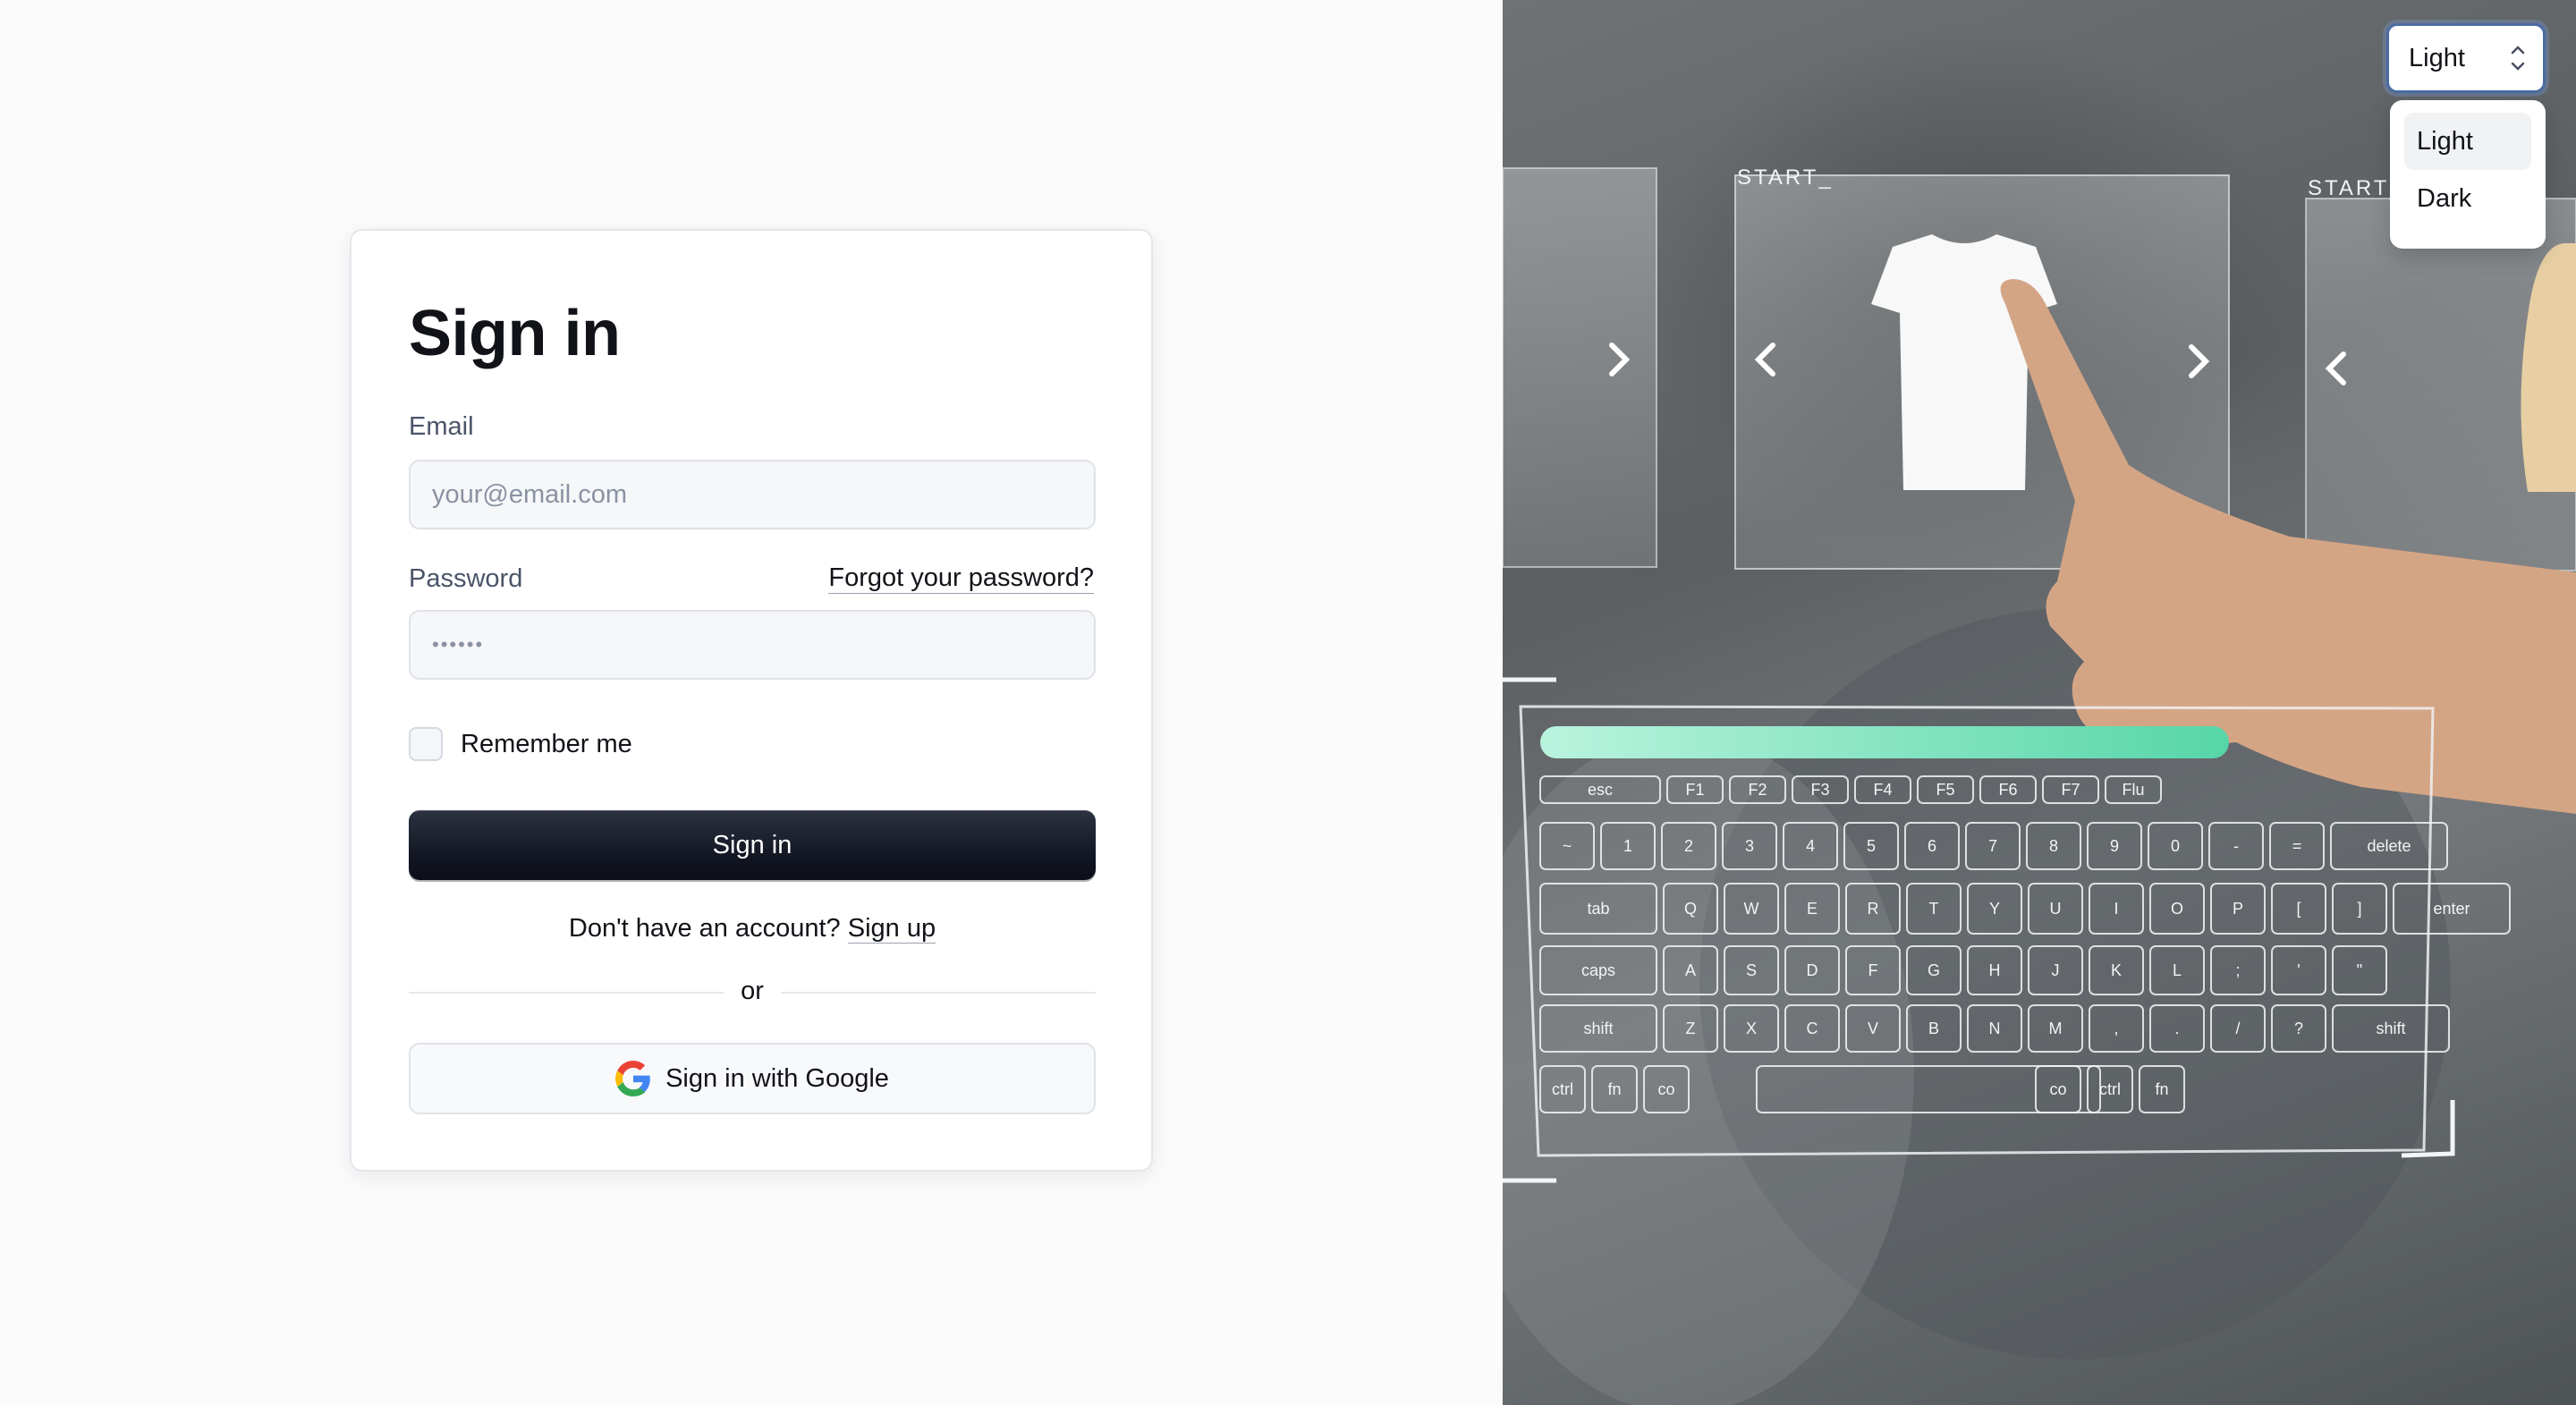 Image resolution: width=2576 pixels, height=1405 pixels. Describe the element at coordinates (1749, 846) in the screenshot. I see `keyboard-key-label: 3` at that location.